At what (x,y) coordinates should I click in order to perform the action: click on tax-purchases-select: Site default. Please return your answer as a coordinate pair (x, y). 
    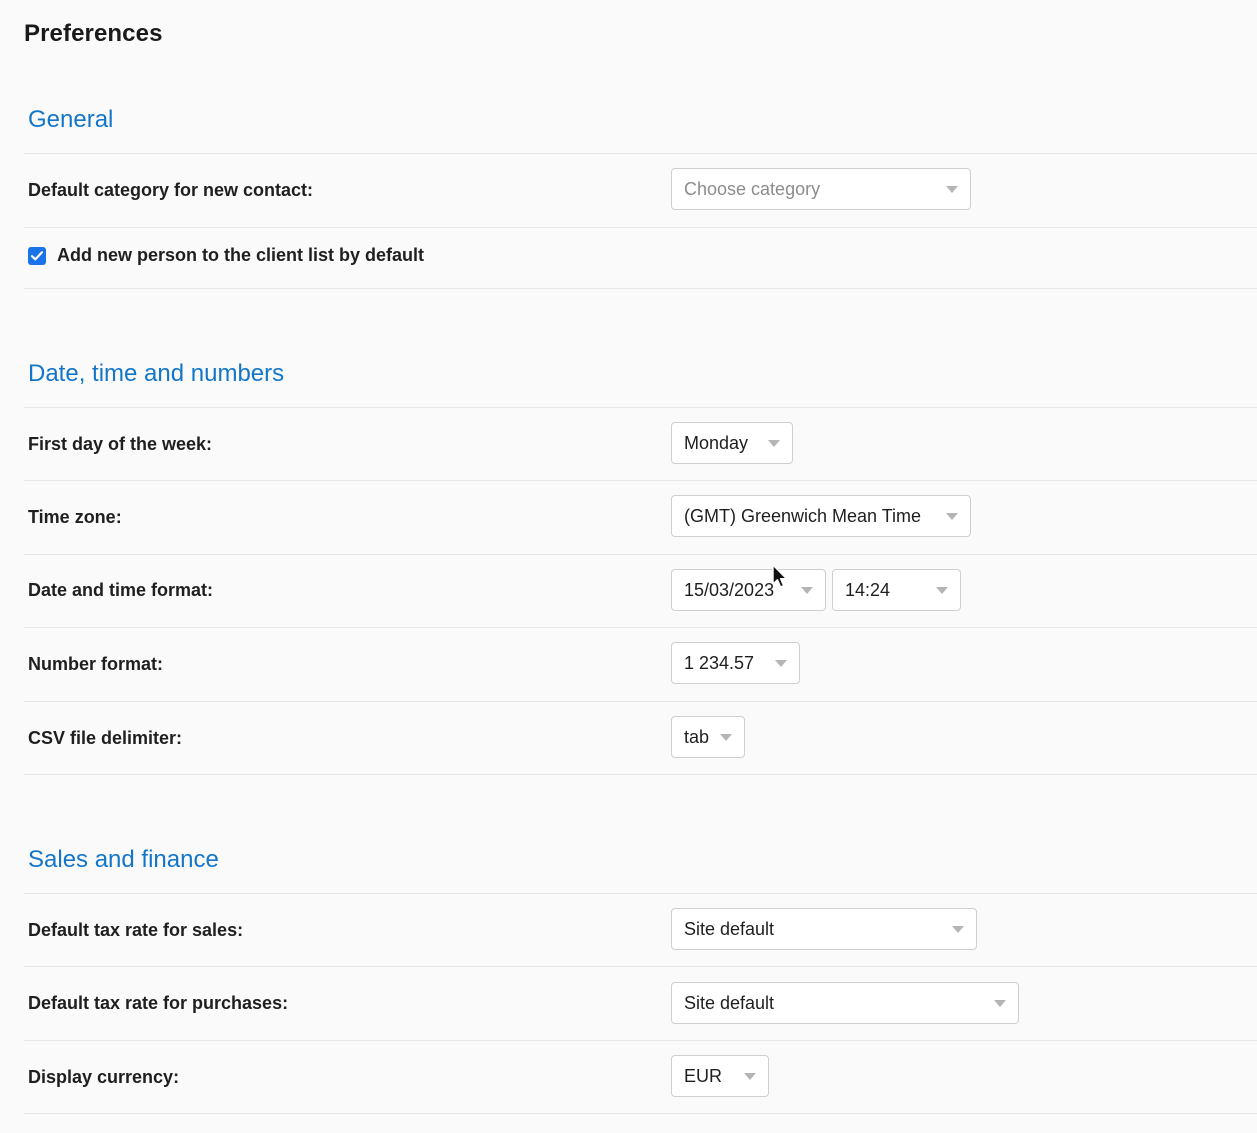
    Looking at the image, I should click on (845, 1003).